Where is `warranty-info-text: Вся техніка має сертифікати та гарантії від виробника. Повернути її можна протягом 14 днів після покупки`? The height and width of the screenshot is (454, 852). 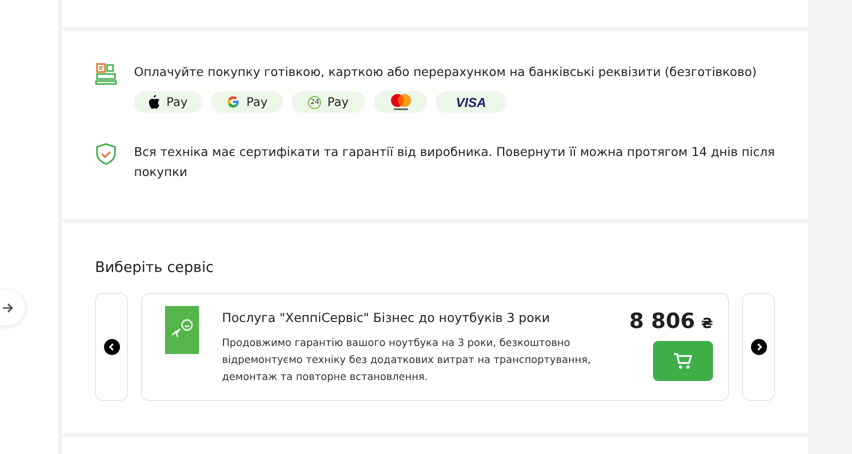
warranty-info-text: Вся техніка має сертифікати та гарантії від виробника. Повернути її можна протягом 14 днів після покупки is located at coordinates (455, 162).